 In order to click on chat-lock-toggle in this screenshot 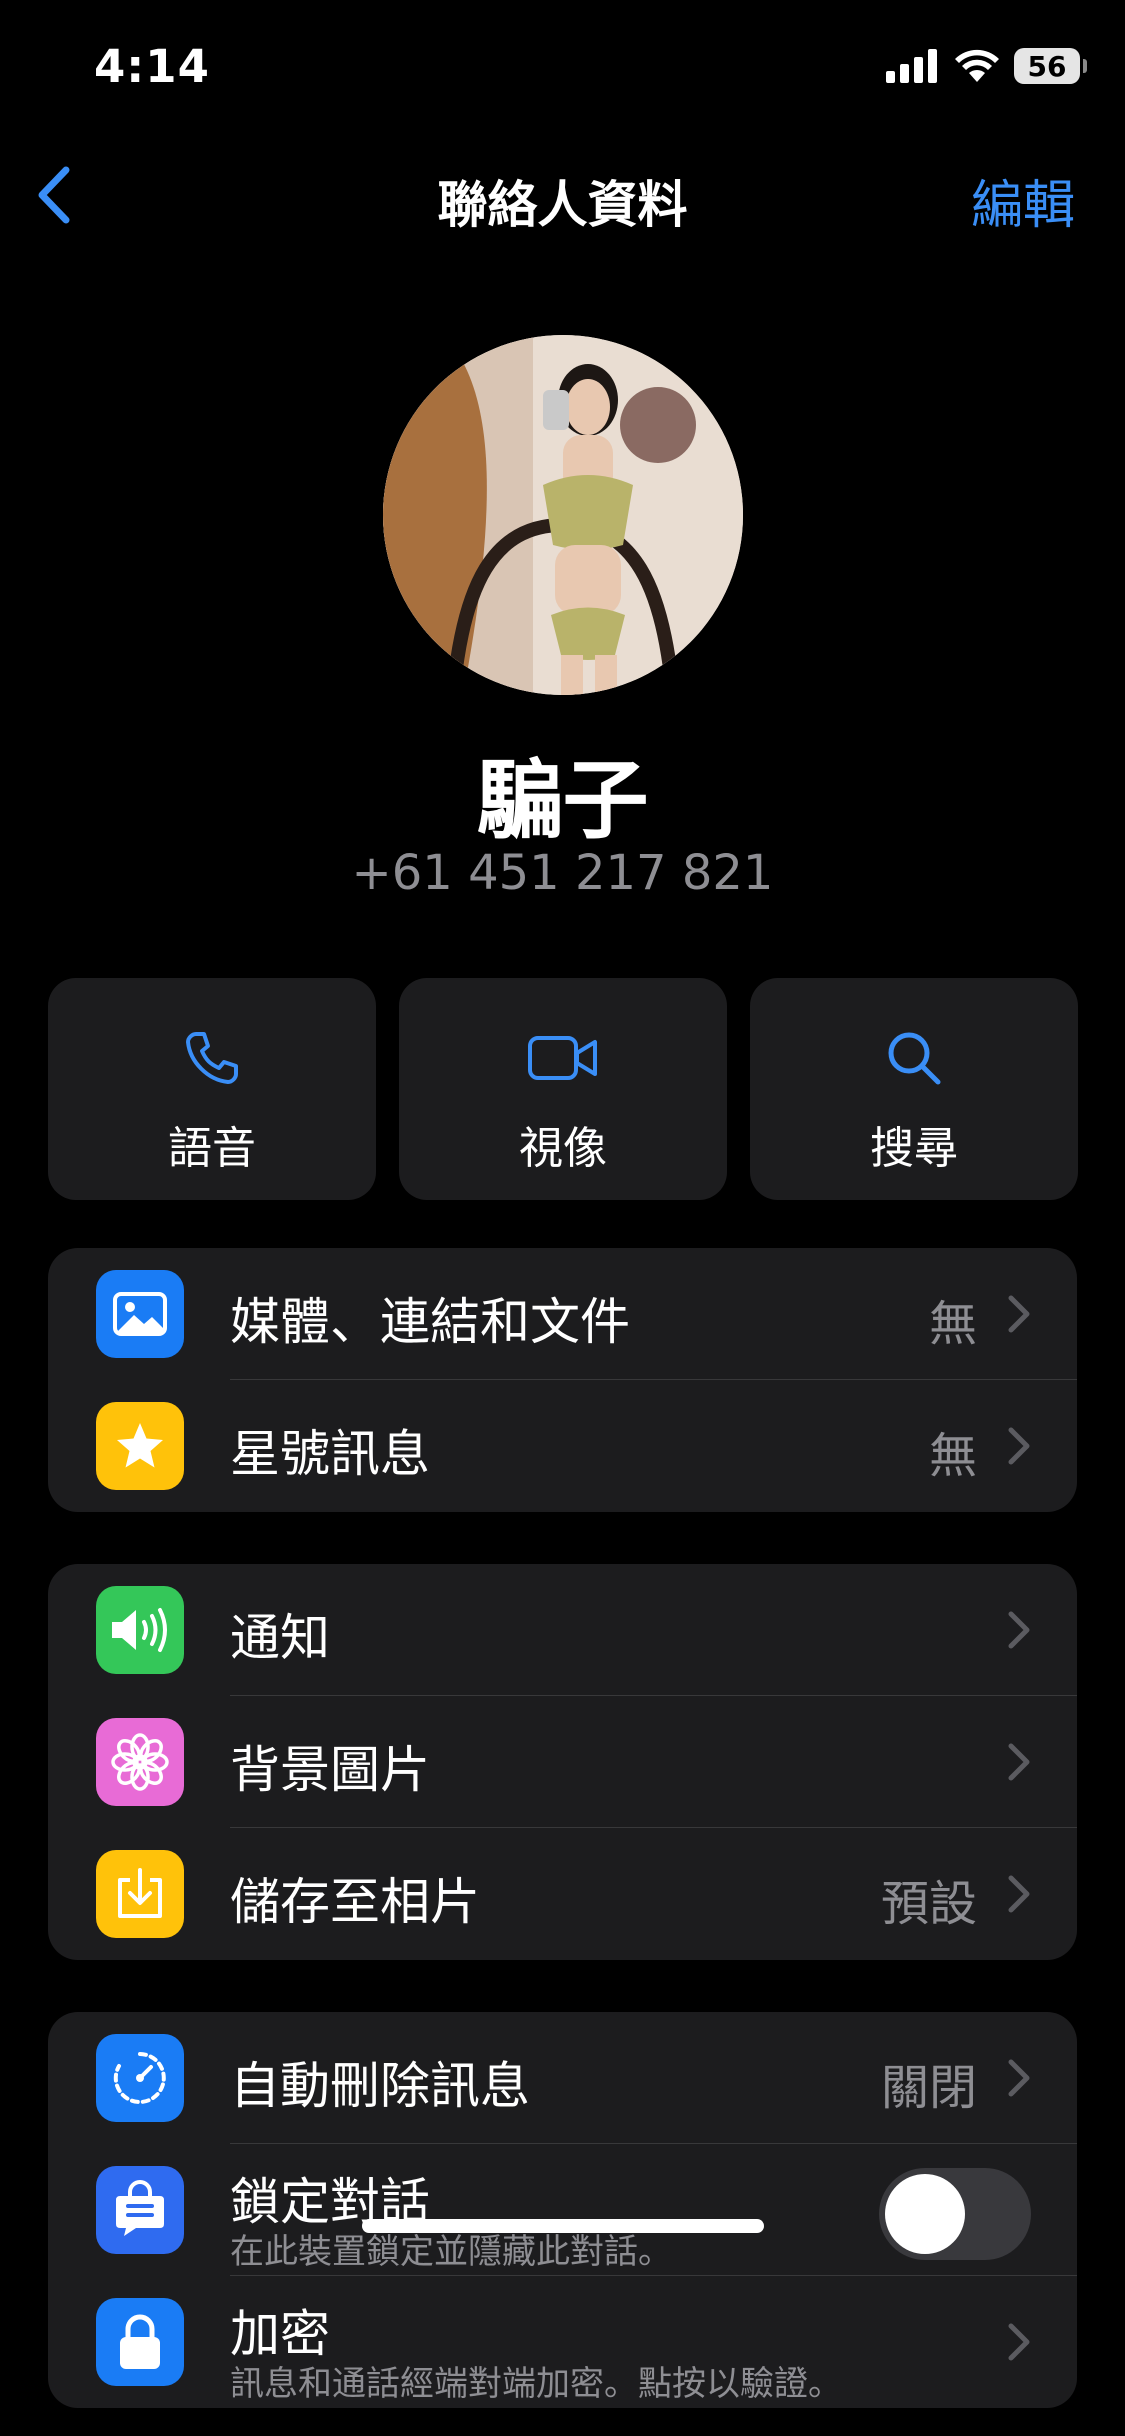, I will do `click(955, 2214)`.